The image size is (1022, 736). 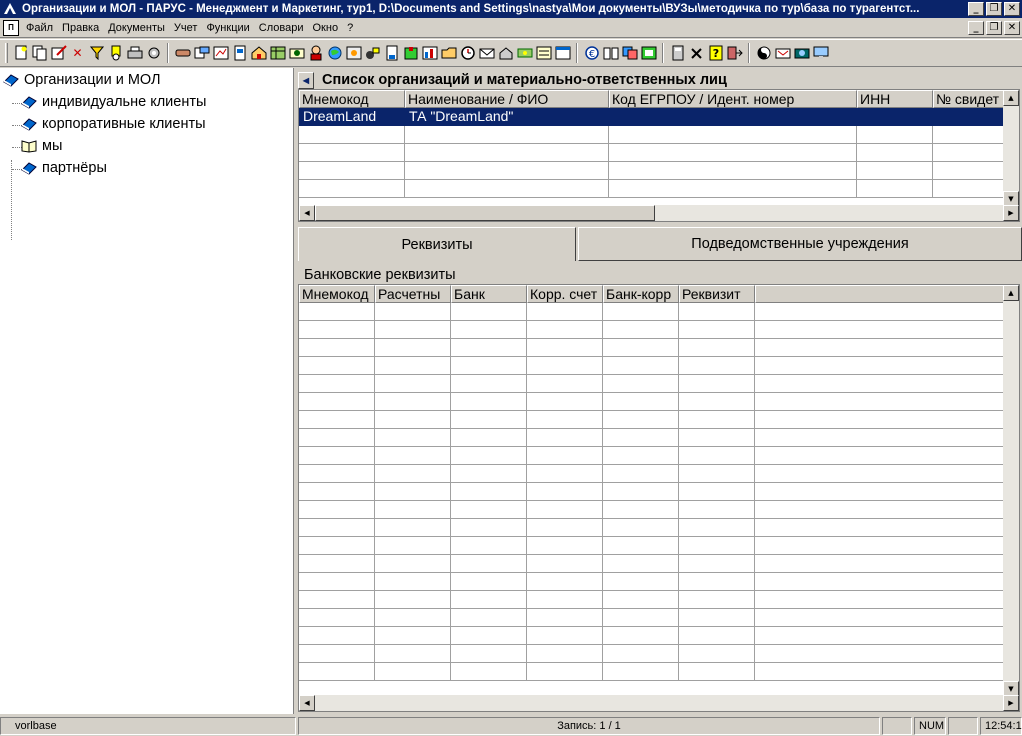 I want to click on tree-item-corporate-clients: корпоративные клиенты, so click(x=113, y=124).